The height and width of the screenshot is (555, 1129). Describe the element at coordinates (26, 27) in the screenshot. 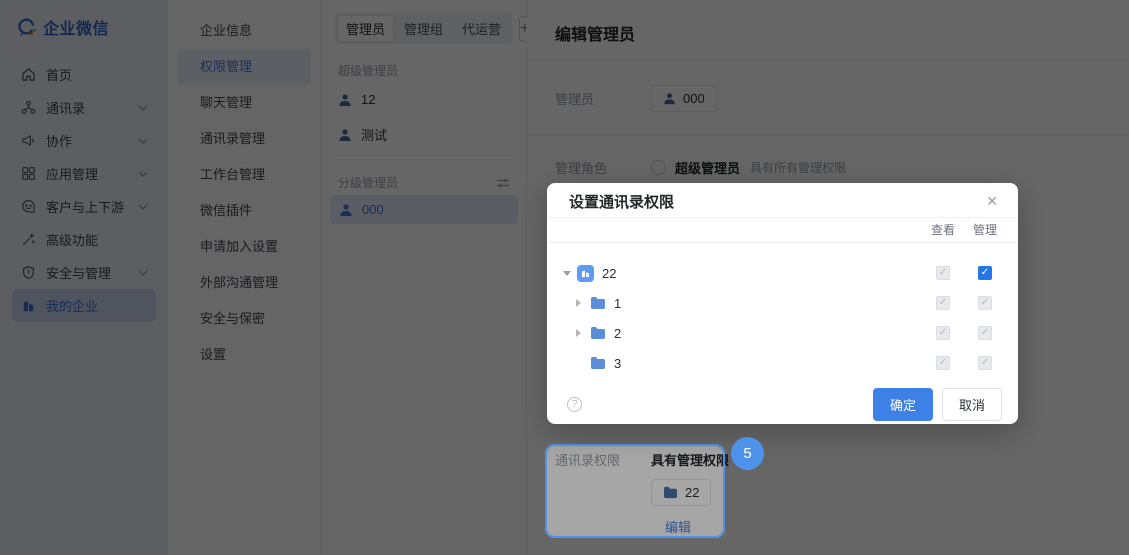

I see `wechat-work-logo-icon` at that location.